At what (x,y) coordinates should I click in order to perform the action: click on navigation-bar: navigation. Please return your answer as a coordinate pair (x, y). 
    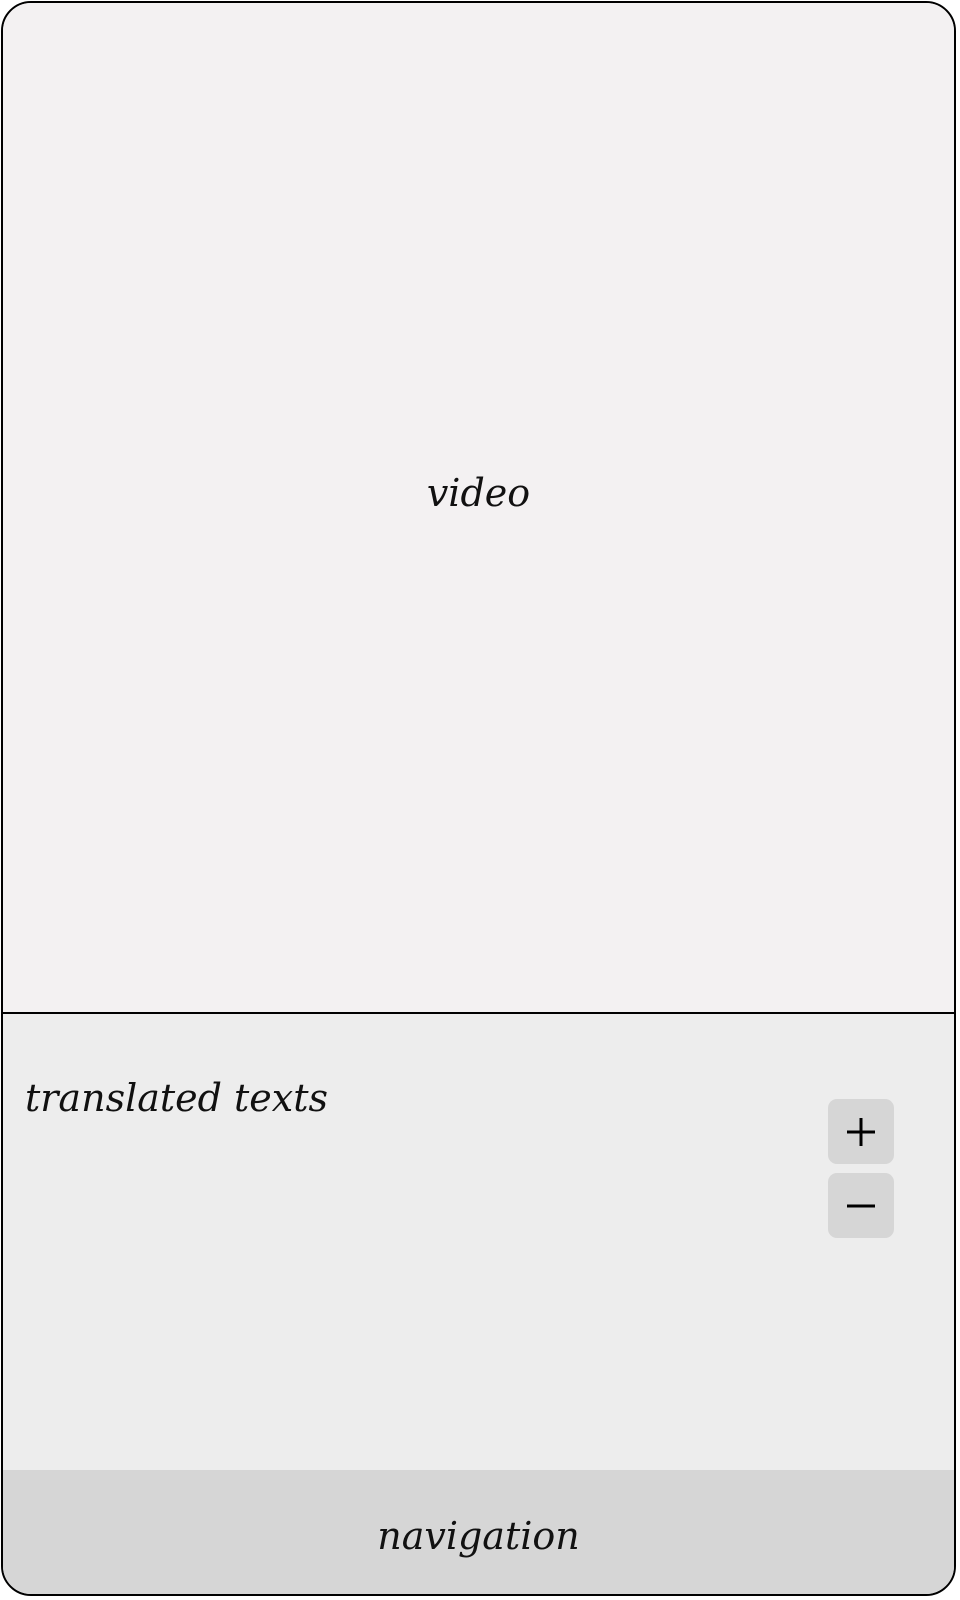
    Looking at the image, I should click on (478, 1532).